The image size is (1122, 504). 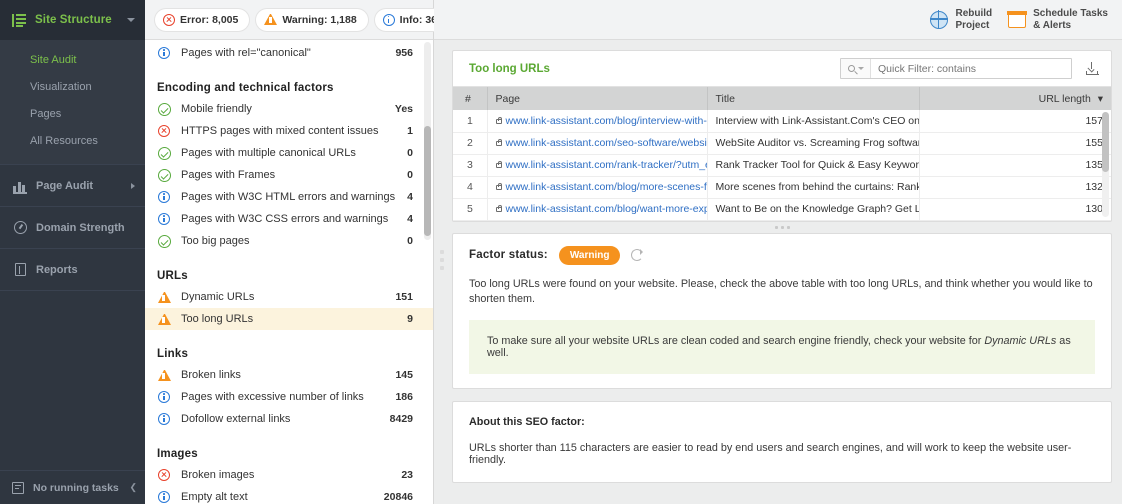 I want to click on quick-filter-mode-select, so click(x=856, y=68).